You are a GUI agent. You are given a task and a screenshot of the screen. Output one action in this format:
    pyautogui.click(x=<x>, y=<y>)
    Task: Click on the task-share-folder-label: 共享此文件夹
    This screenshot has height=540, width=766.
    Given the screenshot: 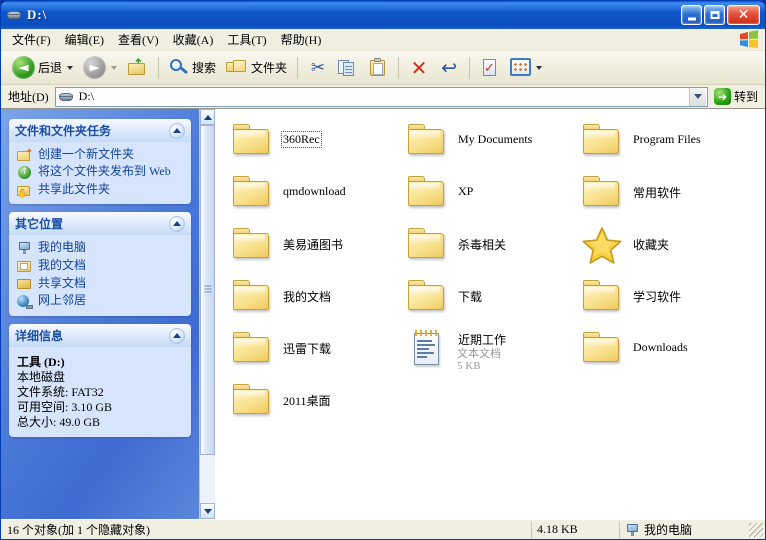 What is the action you would take?
    pyautogui.click(x=74, y=189)
    